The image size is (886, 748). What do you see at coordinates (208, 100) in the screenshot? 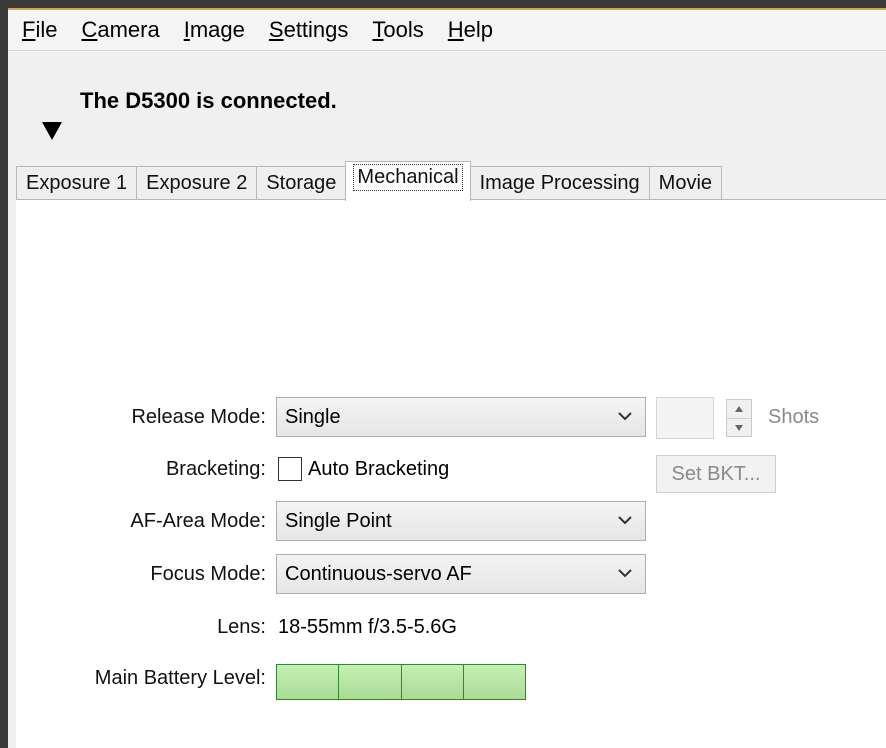
I see `connection-status: The D5300 is connected.` at bounding box center [208, 100].